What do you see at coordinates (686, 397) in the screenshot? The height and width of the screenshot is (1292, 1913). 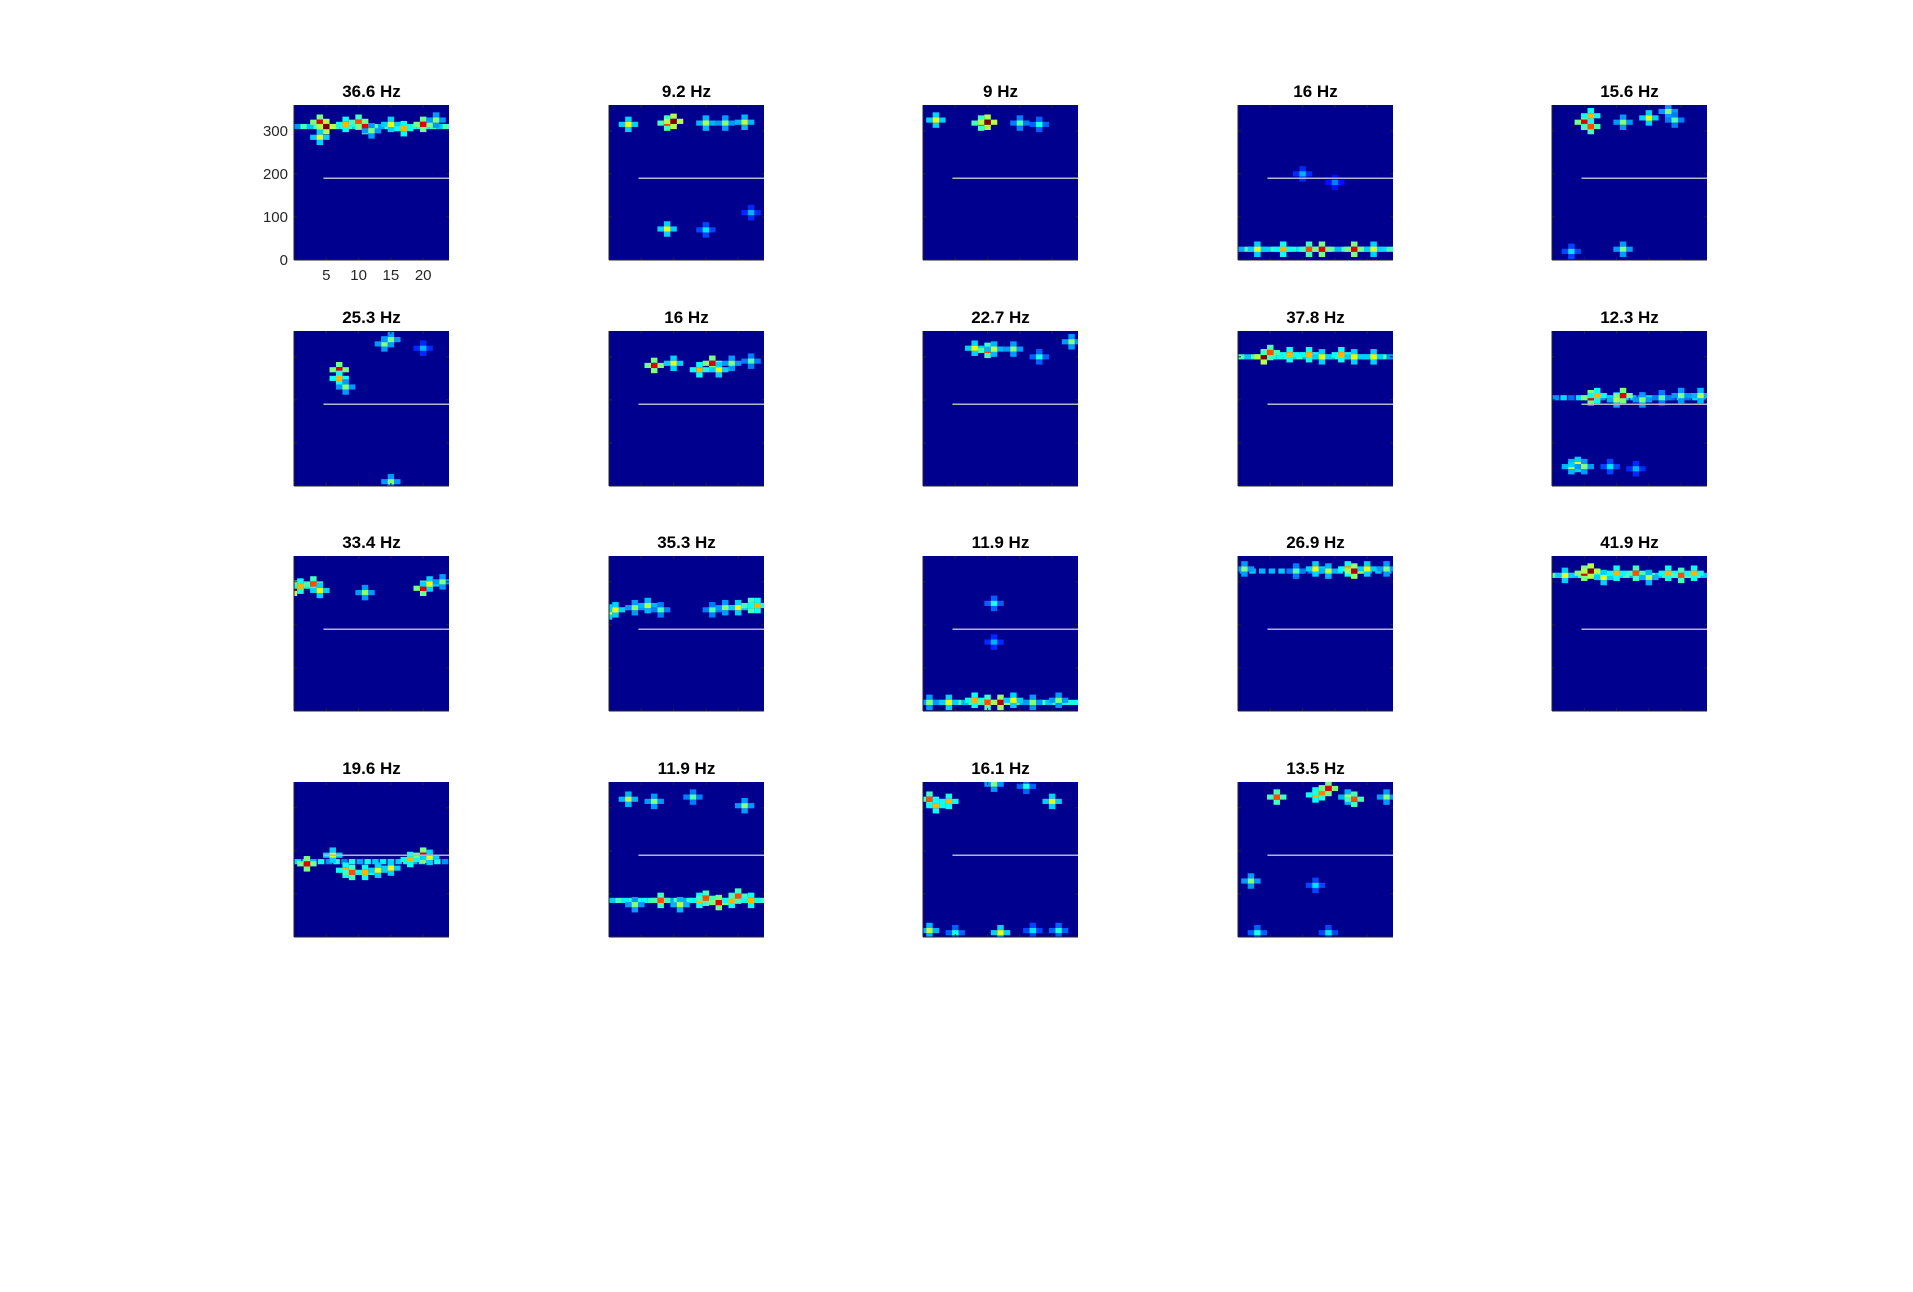 I see `heatmap-panel-7: 16 Hz` at bounding box center [686, 397].